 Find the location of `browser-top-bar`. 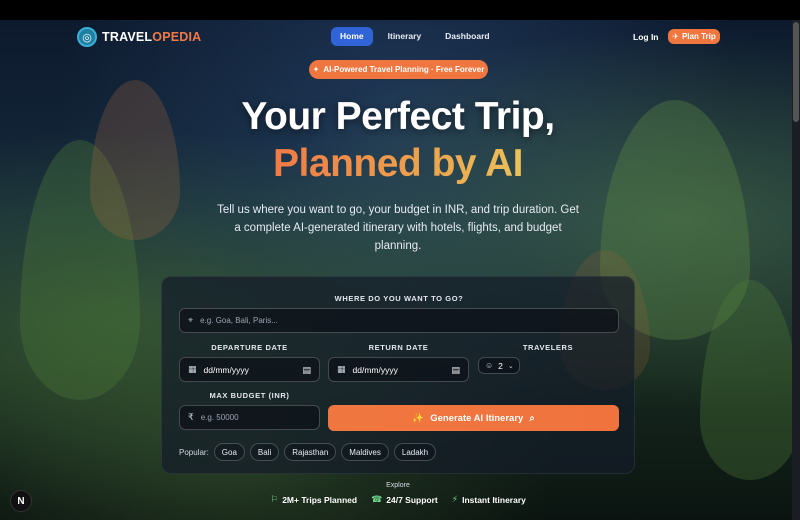

browser-top-bar is located at coordinates (400, 10).